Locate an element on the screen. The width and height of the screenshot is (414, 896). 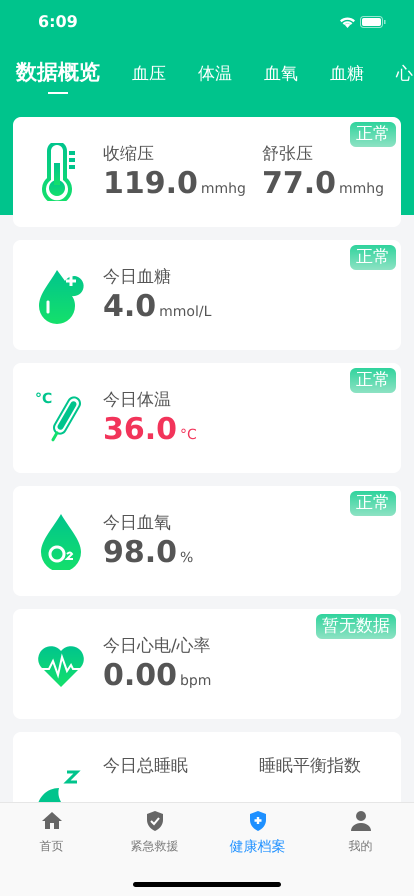
status-time: 6:09 is located at coordinates (58, 22).